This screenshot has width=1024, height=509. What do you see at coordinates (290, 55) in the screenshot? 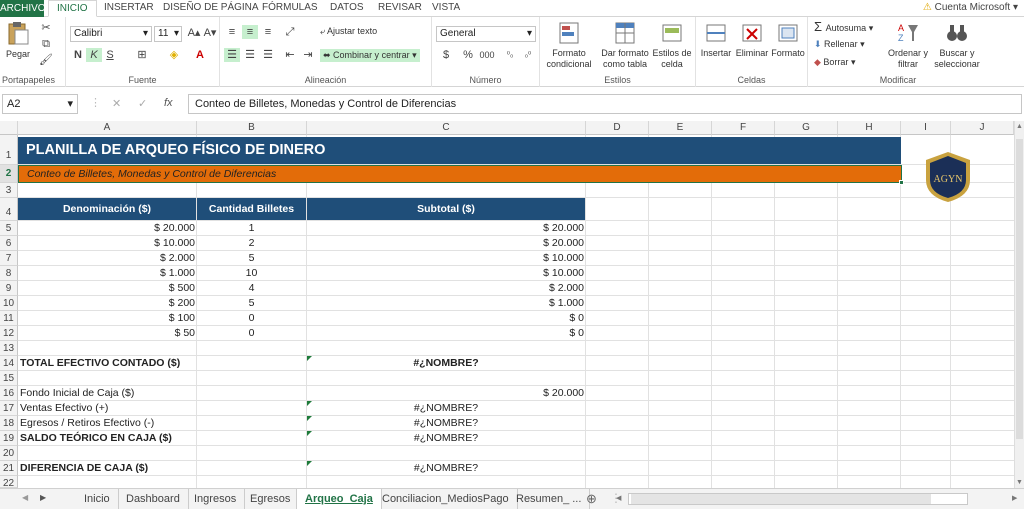
I see `indent-icon: ⇤` at bounding box center [290, 55].